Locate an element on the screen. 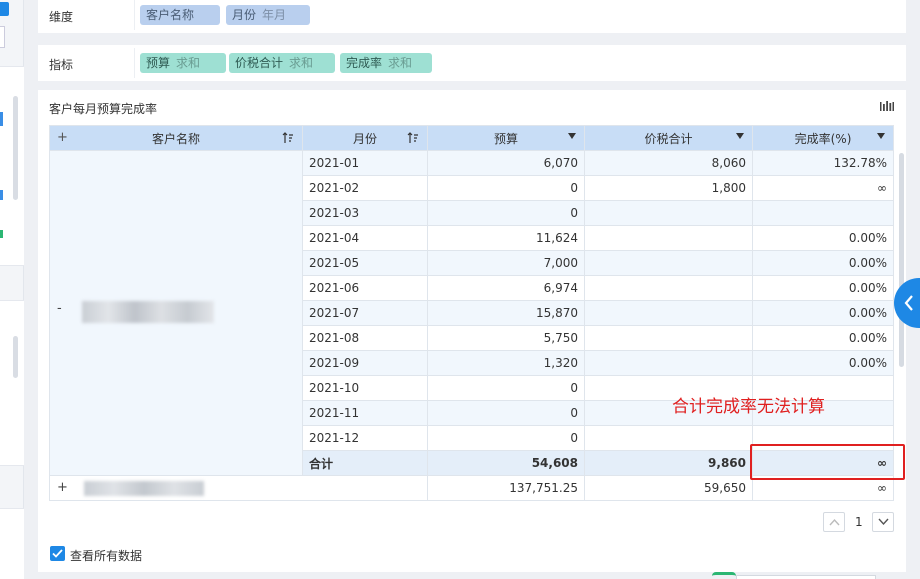 Image resolution: width=920 pixels, height=579 pixels. total-tax-total-cell: 9,860 is located at coordinates (668, 463).